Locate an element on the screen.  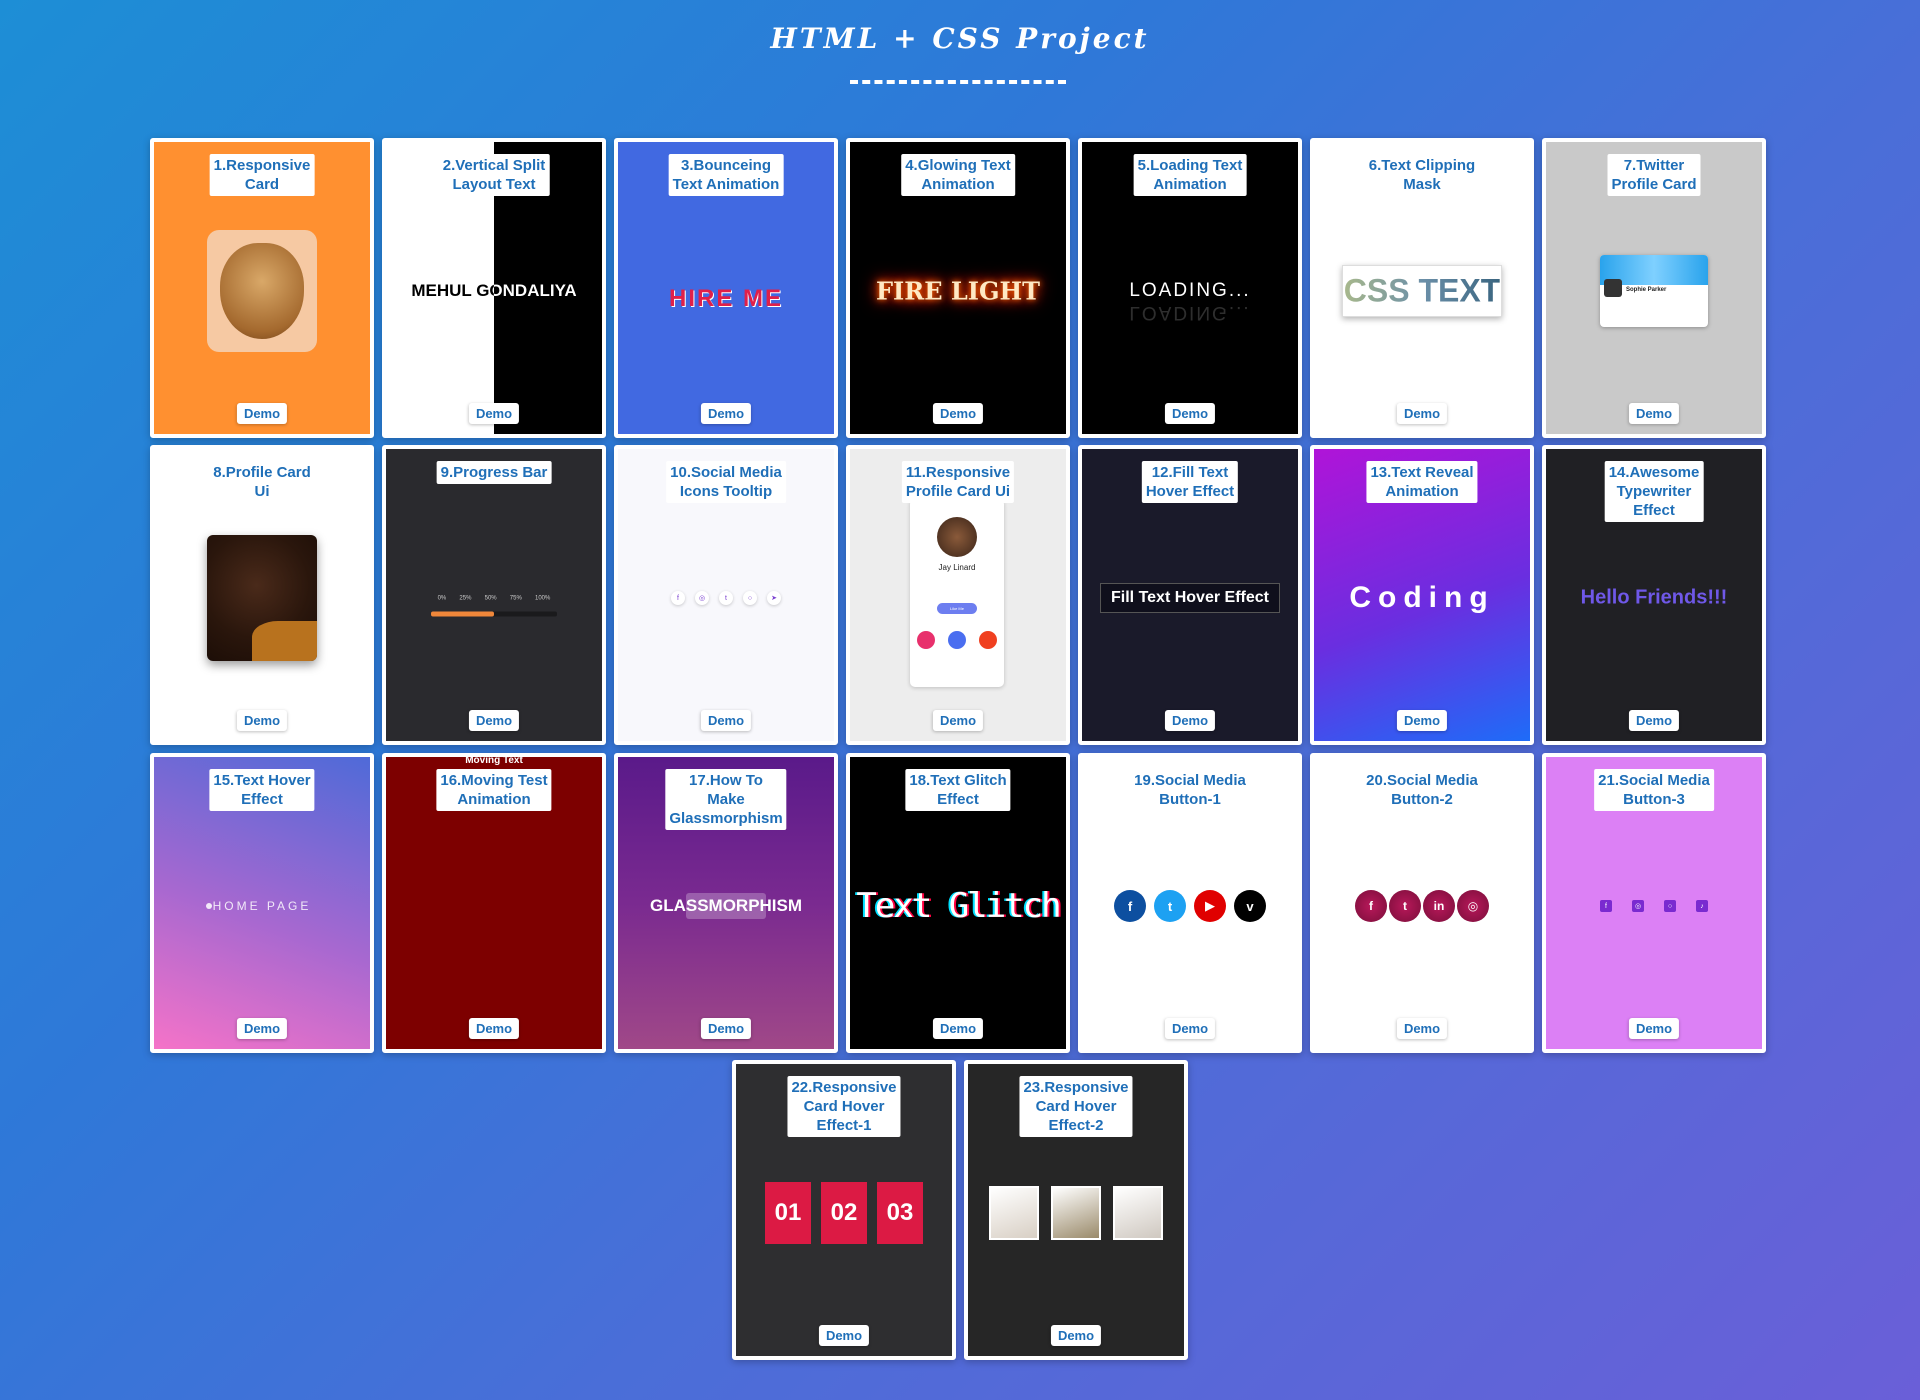
number-card: 01 is located at coordinates (788, 1213).